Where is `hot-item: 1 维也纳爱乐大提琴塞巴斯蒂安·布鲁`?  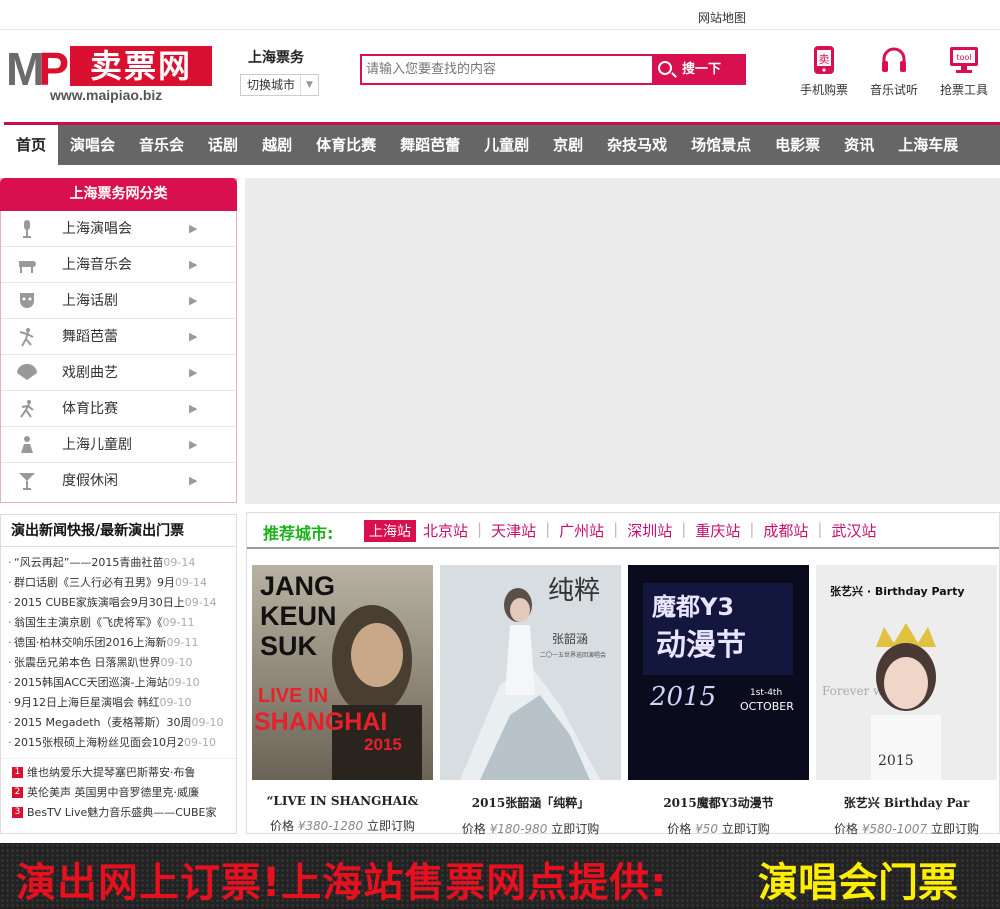 hot-item: 1 维也纳爱乐大提琴塞巴斯蒂安·布鲁 is located at coordinates (118, 773).